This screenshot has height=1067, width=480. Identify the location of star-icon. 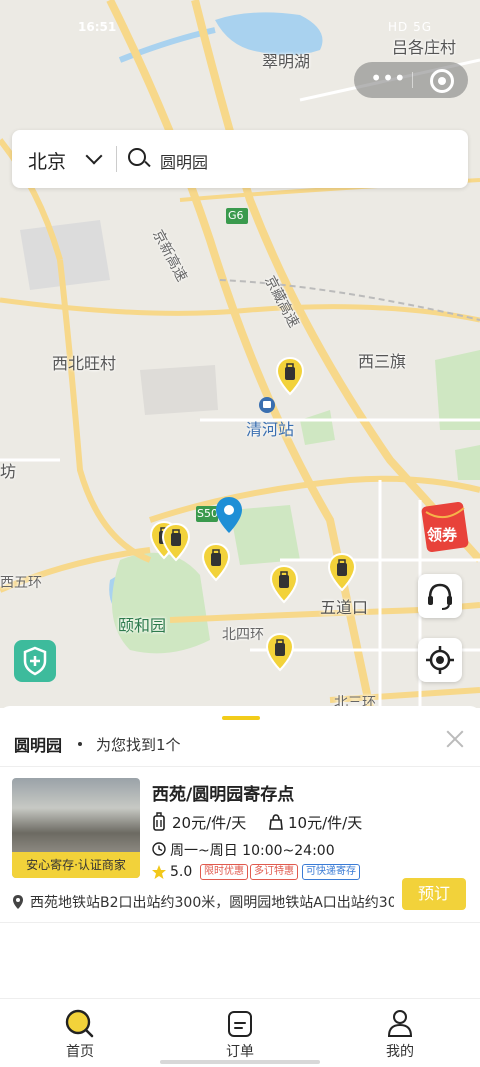
(159, 872).